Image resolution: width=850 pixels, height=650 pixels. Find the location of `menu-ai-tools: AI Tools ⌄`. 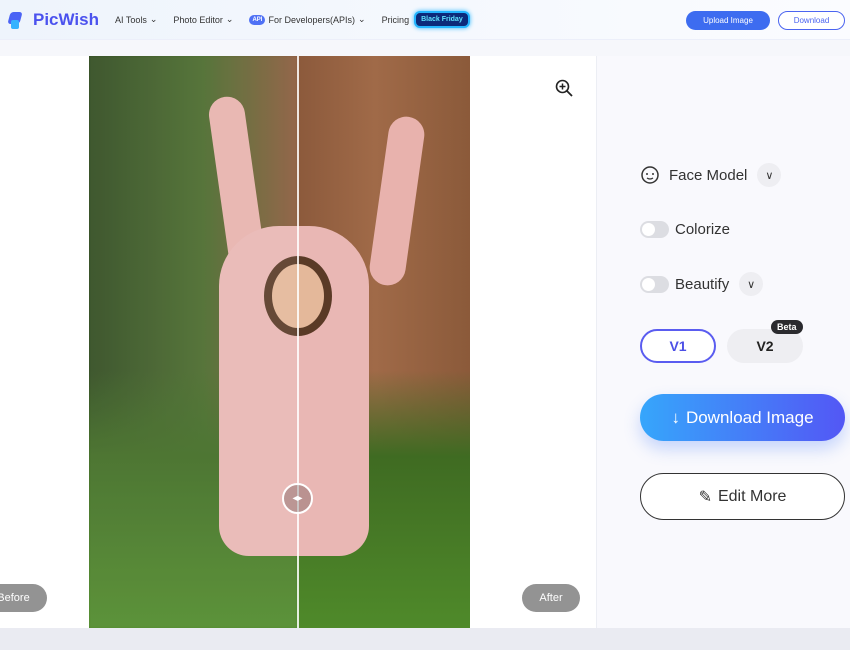

menu-ai-tools: AI Tools ⌄ is located at coordinates (136, 19).